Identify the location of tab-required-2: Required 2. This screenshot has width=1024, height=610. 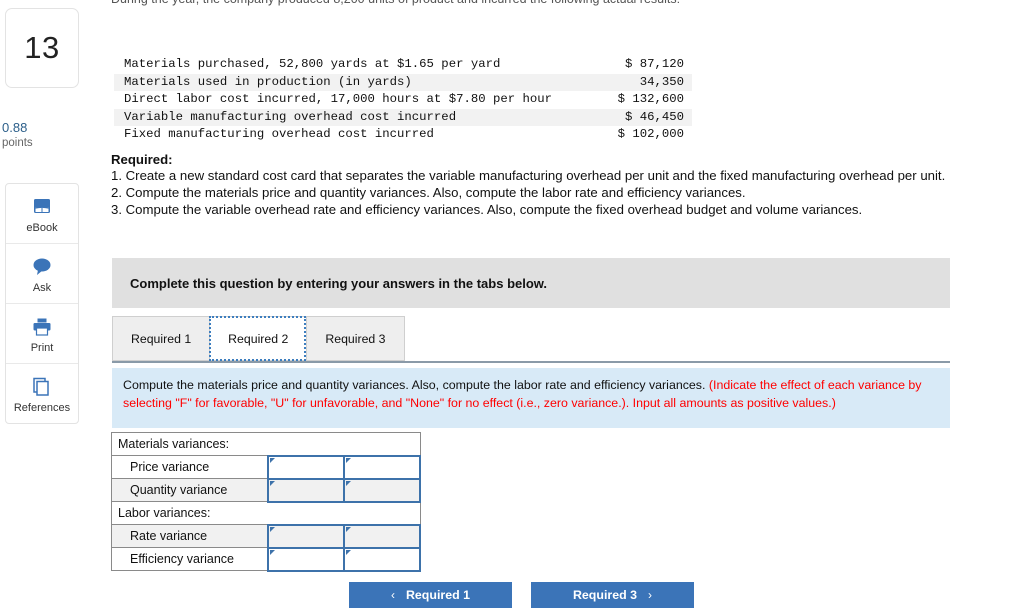
(258, 338).